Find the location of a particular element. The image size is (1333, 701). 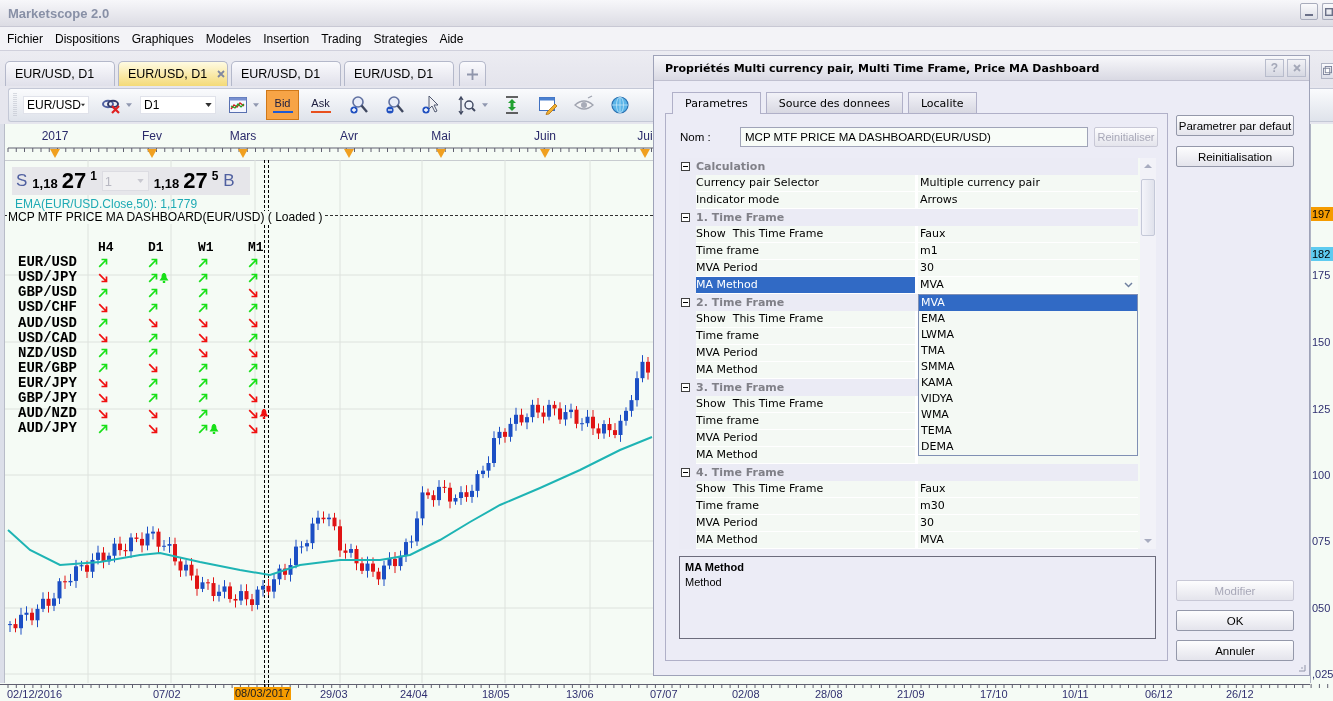

menu-item: Fichier is located at coordinates (25, 38).